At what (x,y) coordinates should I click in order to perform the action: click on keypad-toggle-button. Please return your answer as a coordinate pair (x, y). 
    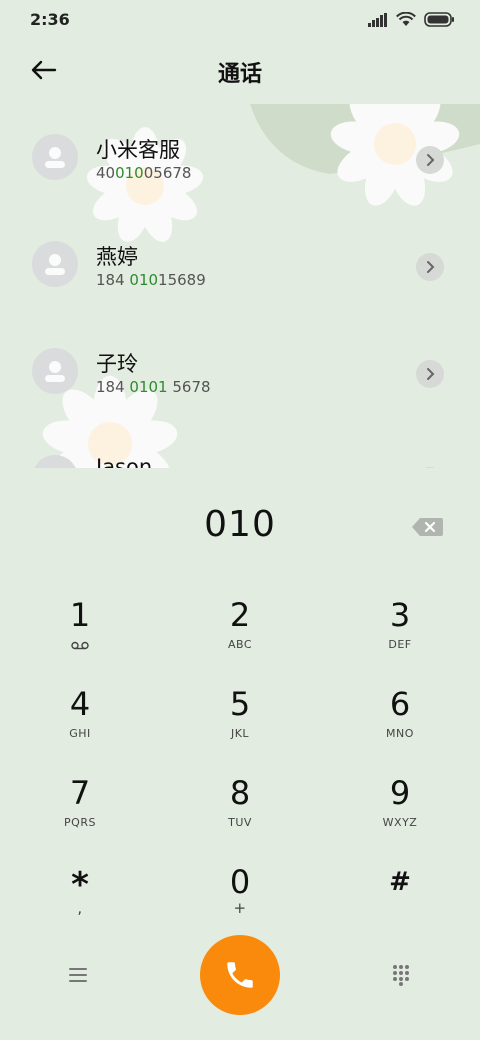
    Looking at the image, I should click on (401, 975).